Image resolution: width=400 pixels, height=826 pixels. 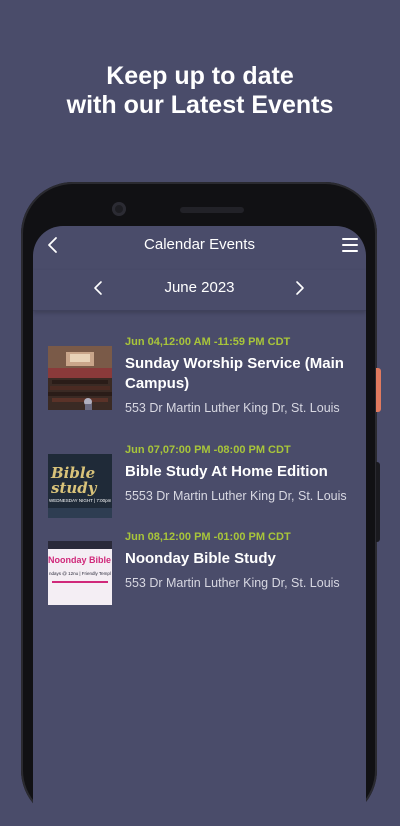 I want to click on month-navigator: June 2023, so click(x=199, y=290).